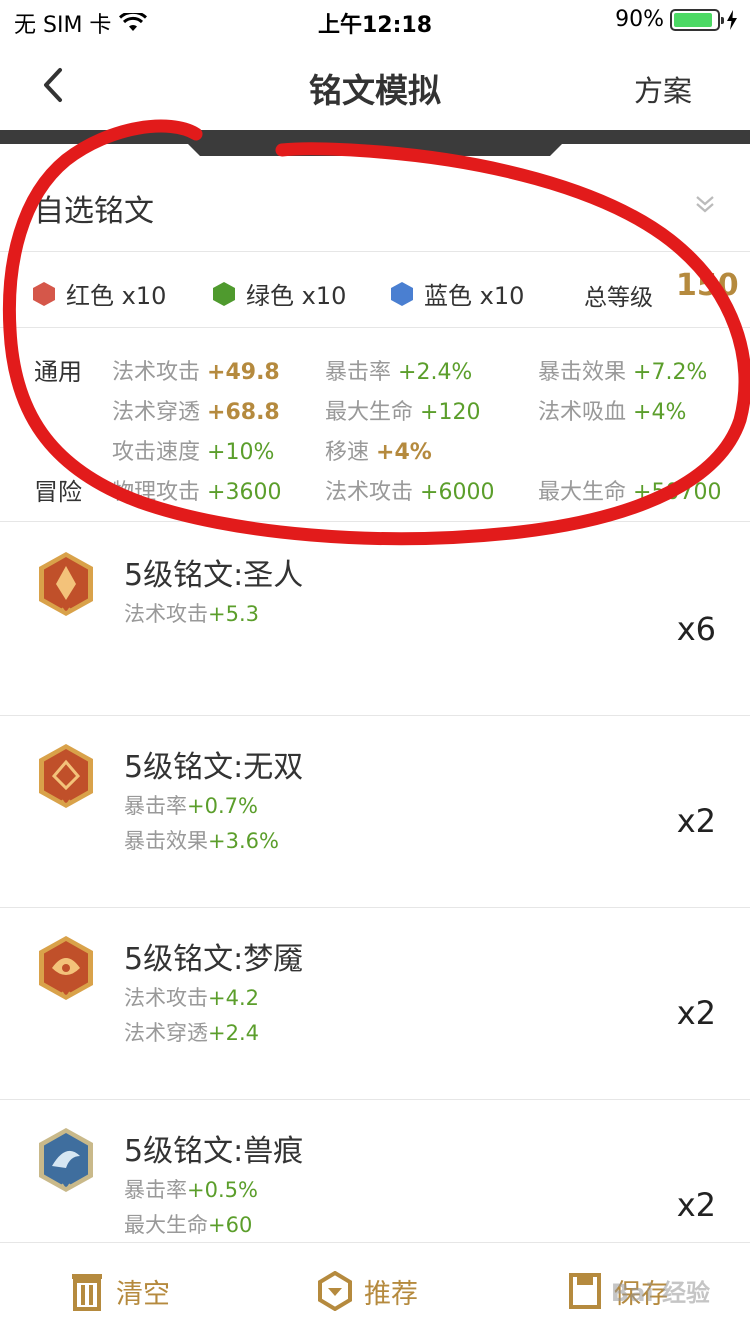 The width and height of the screenshot is (750, 1334). What do you see at coordinates (214, 959) in the screenshot?
I see `rune-name: 5级铭文:梦魇` at bounding box center [214, 959].